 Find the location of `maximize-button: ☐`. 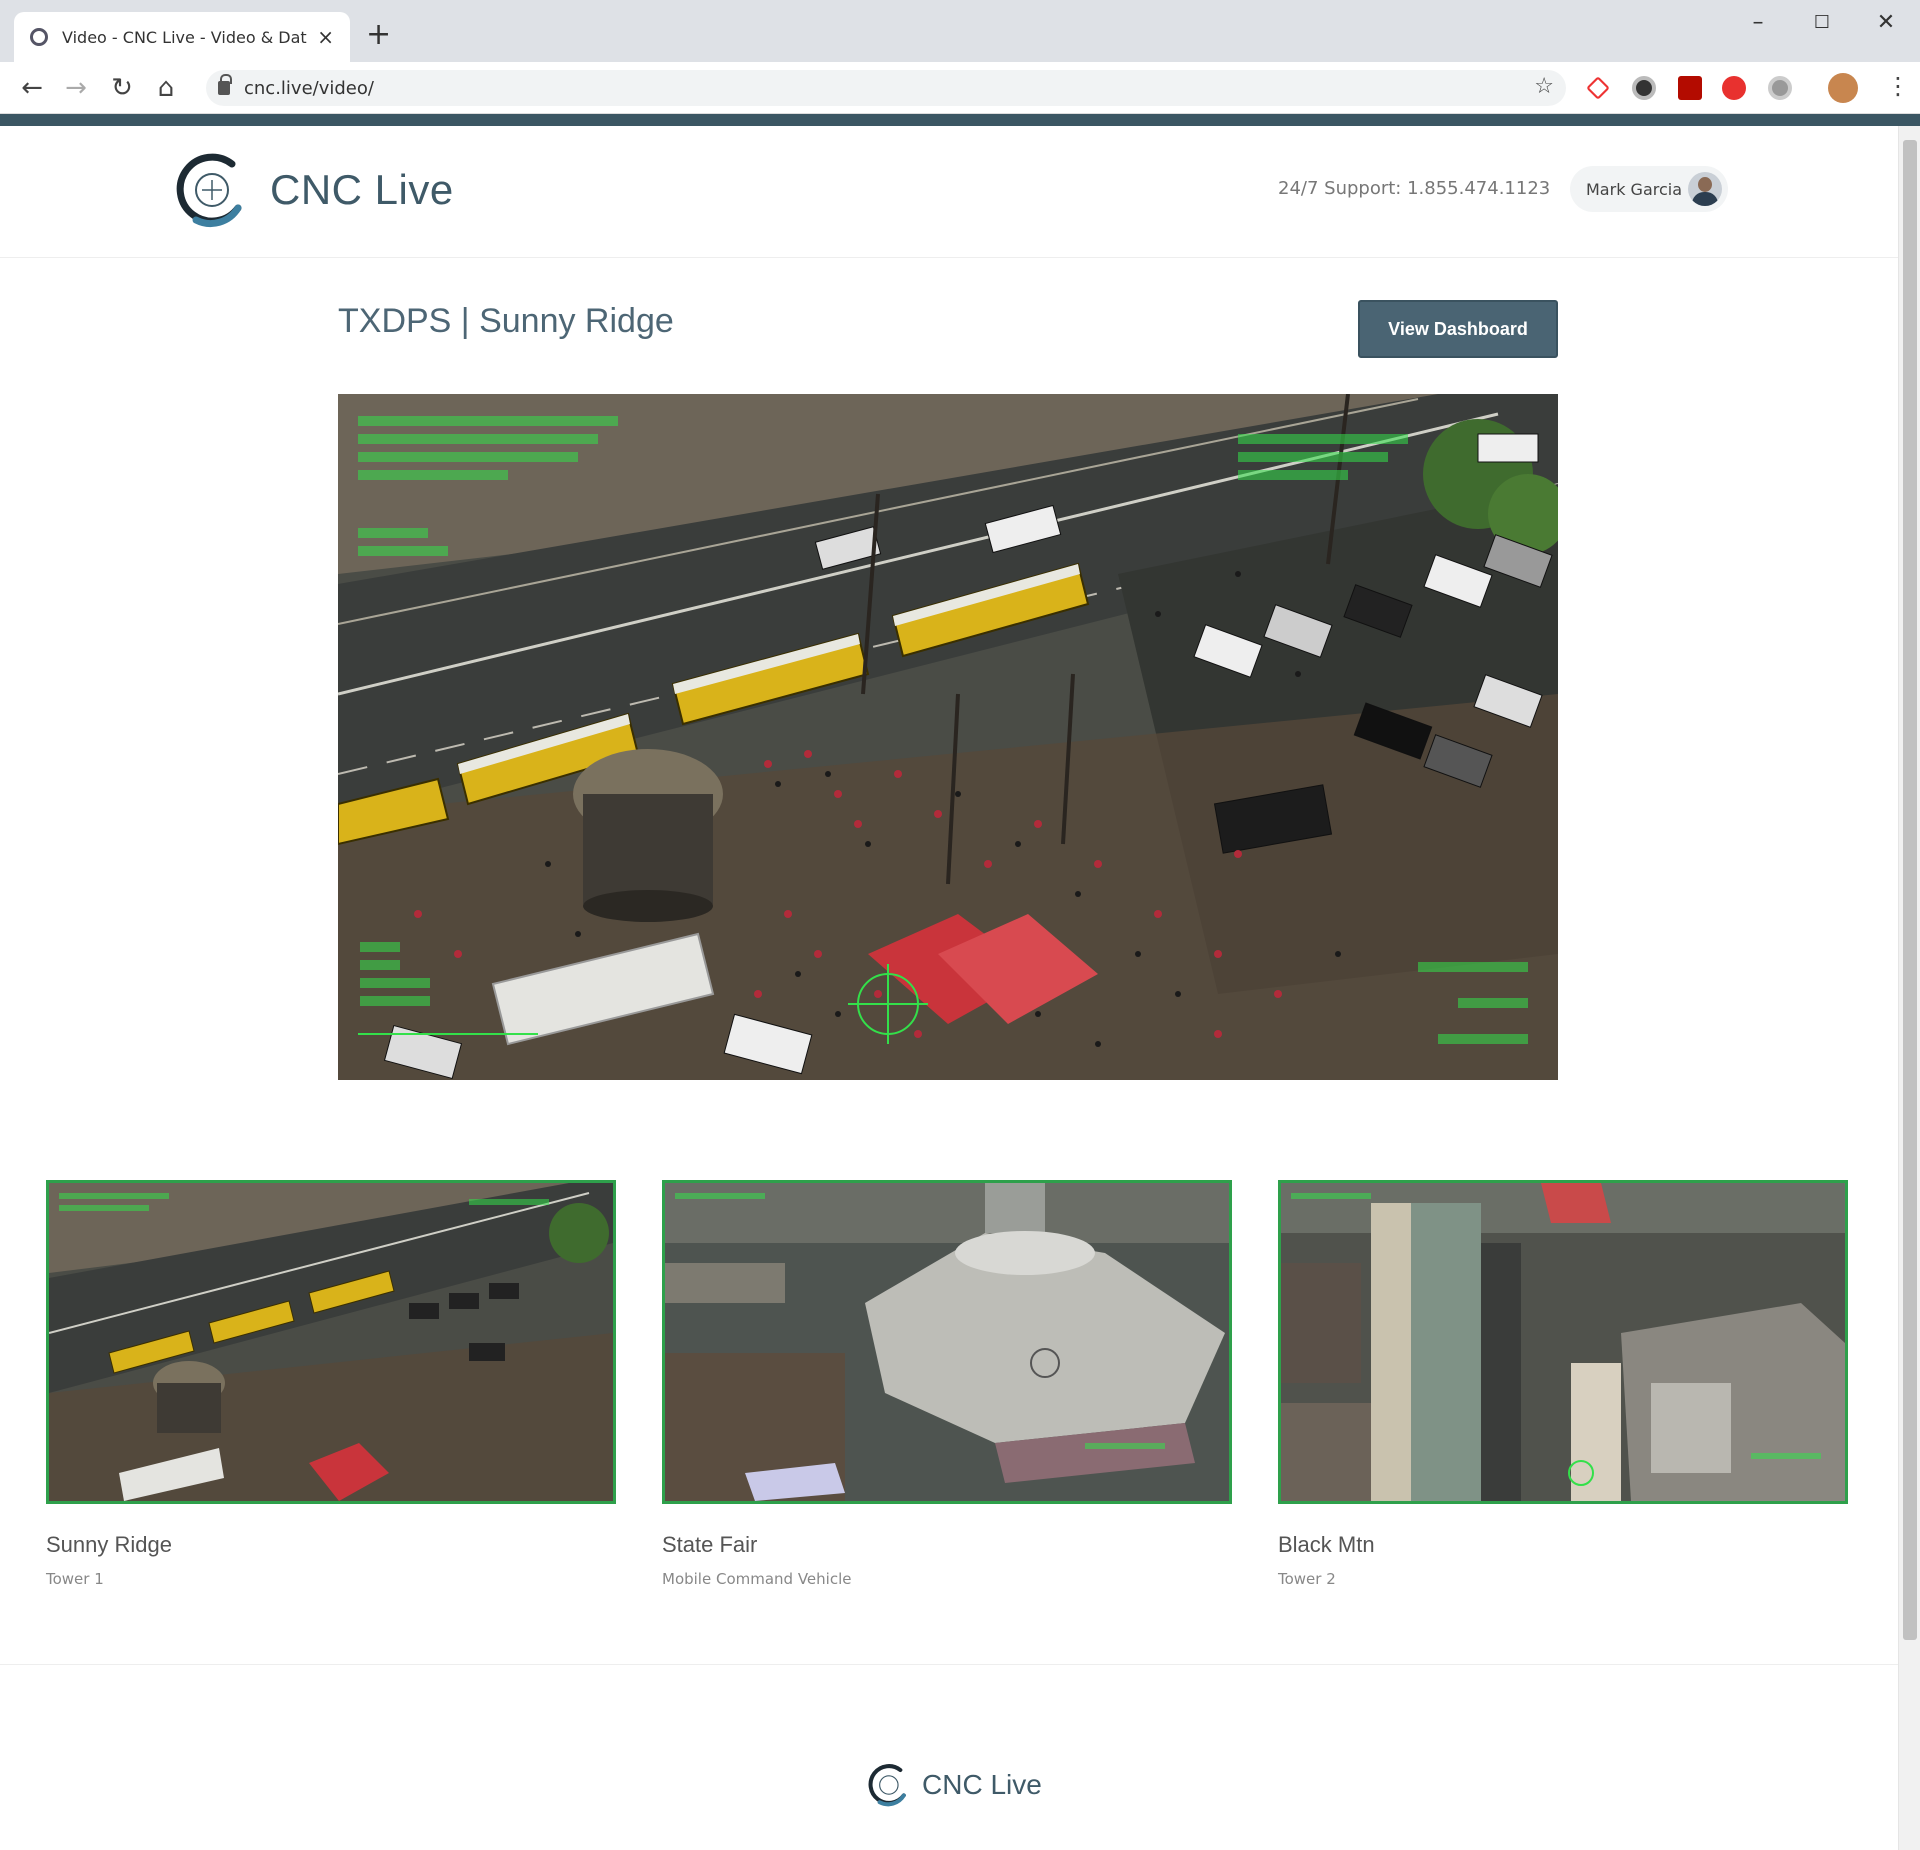

maximize-button: ☐ is located at coordinates (1822, 22).